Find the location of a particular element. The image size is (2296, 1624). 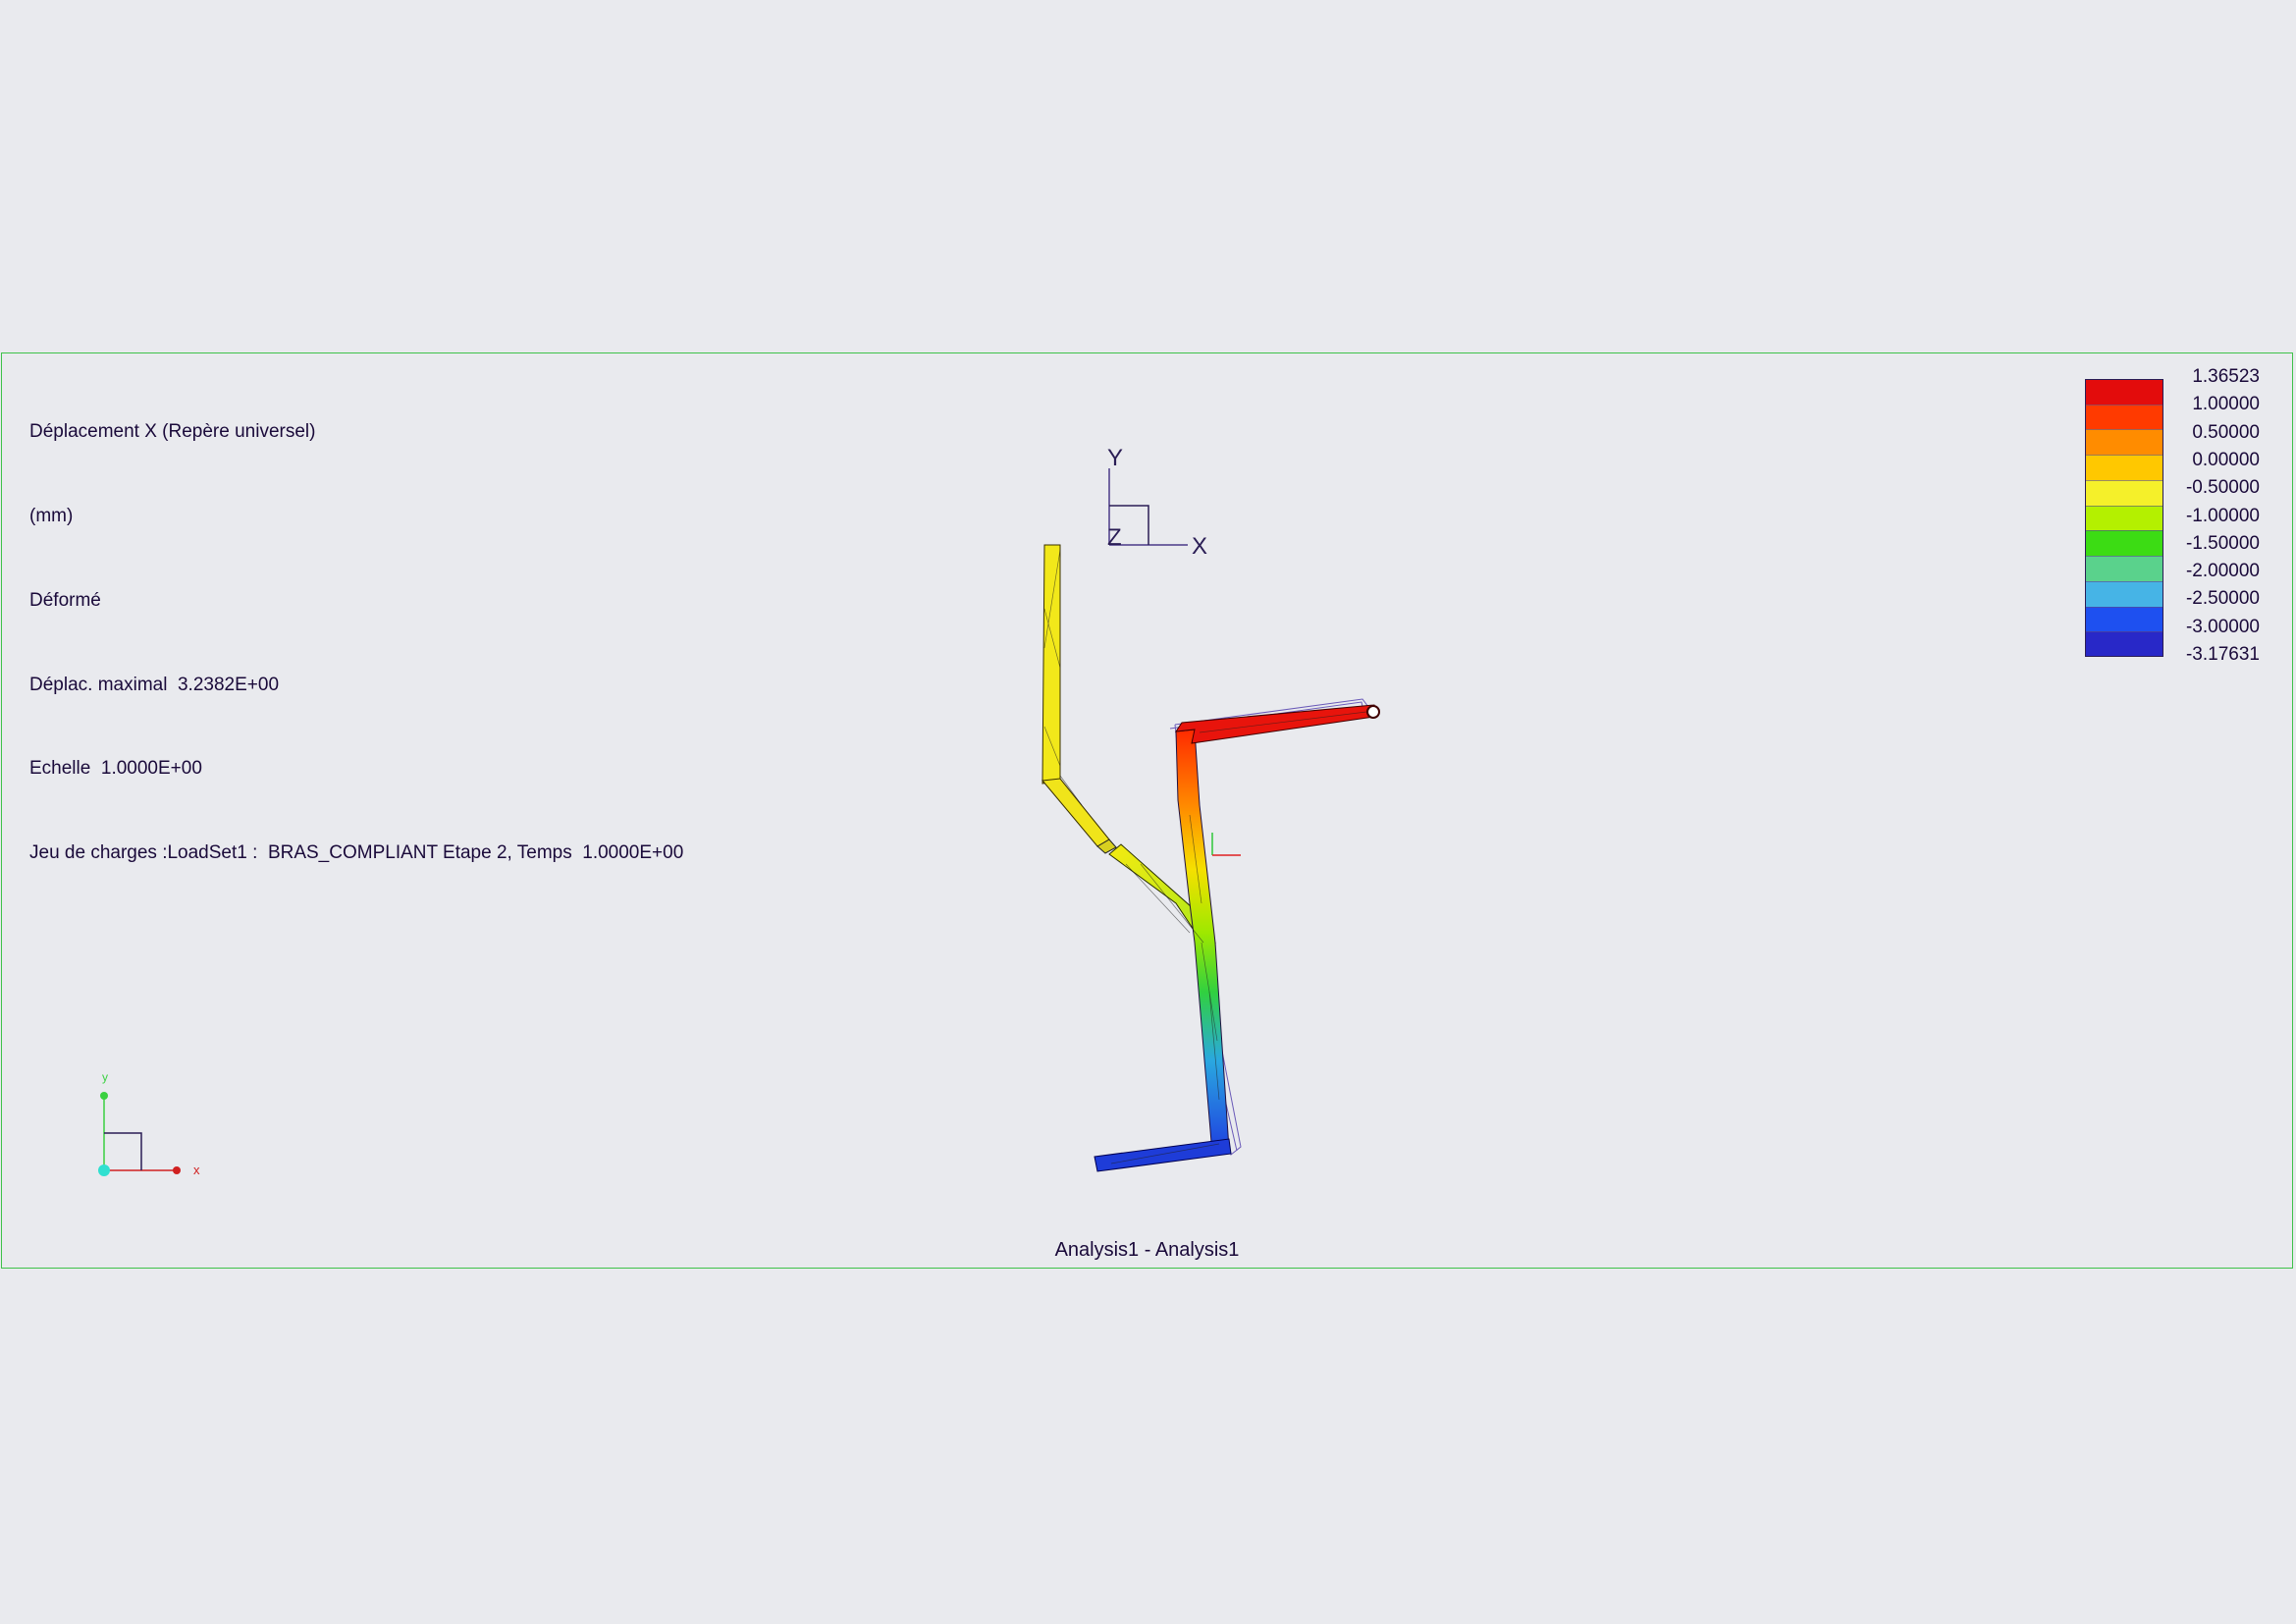

upper-diagonal is located at coordinates (1075, 812).